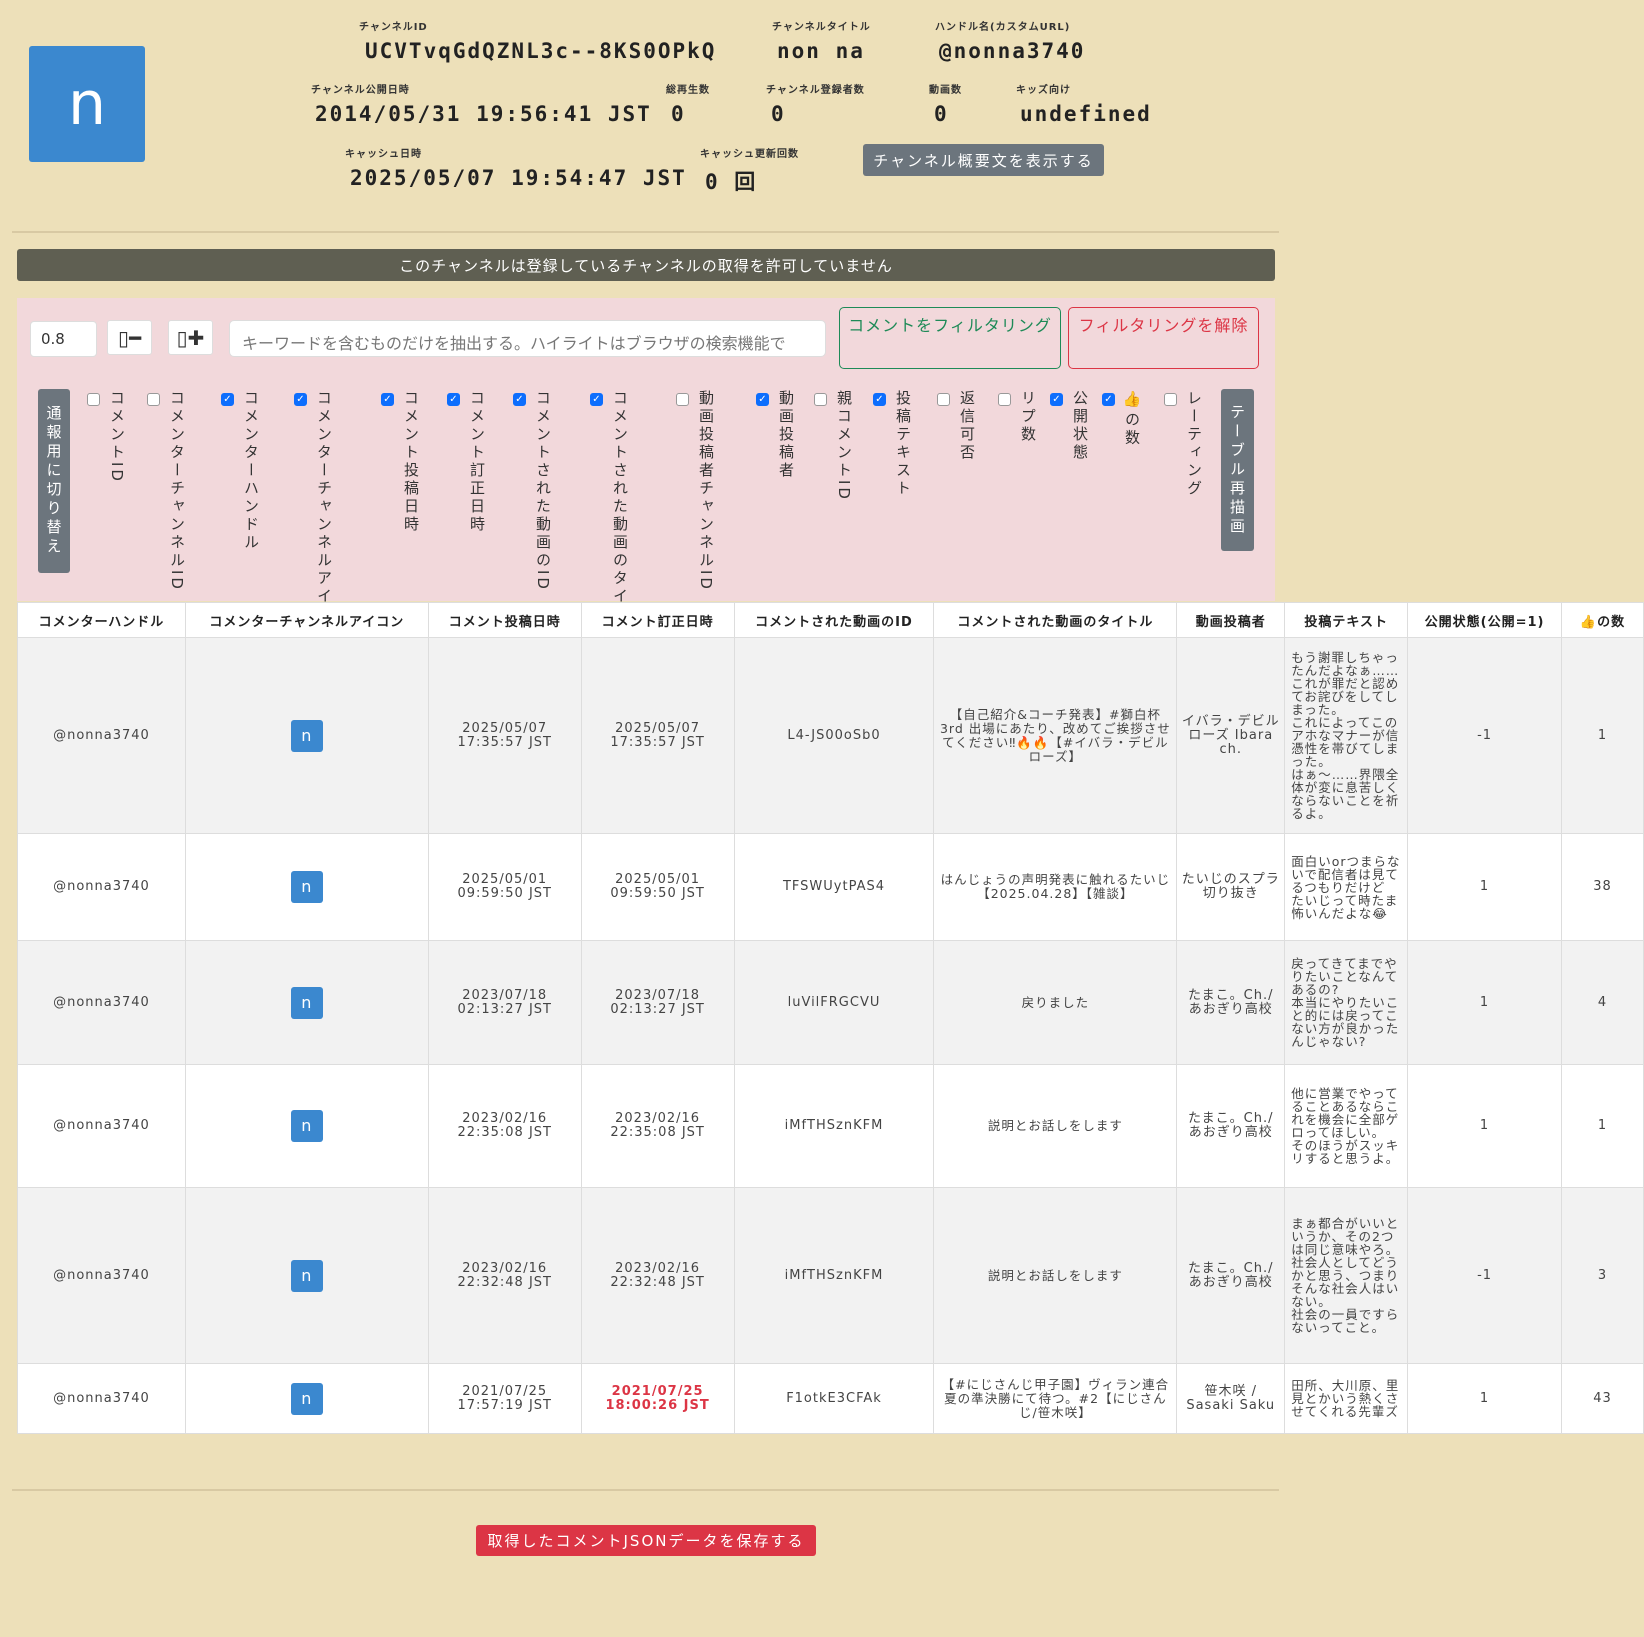 The width and height of the screenshot is (1644, 1637). What do you see at coordinates (834, 620) in the screenshot?
I see `column-header: コメントされた動画のID` at bounding box center [834, 620].